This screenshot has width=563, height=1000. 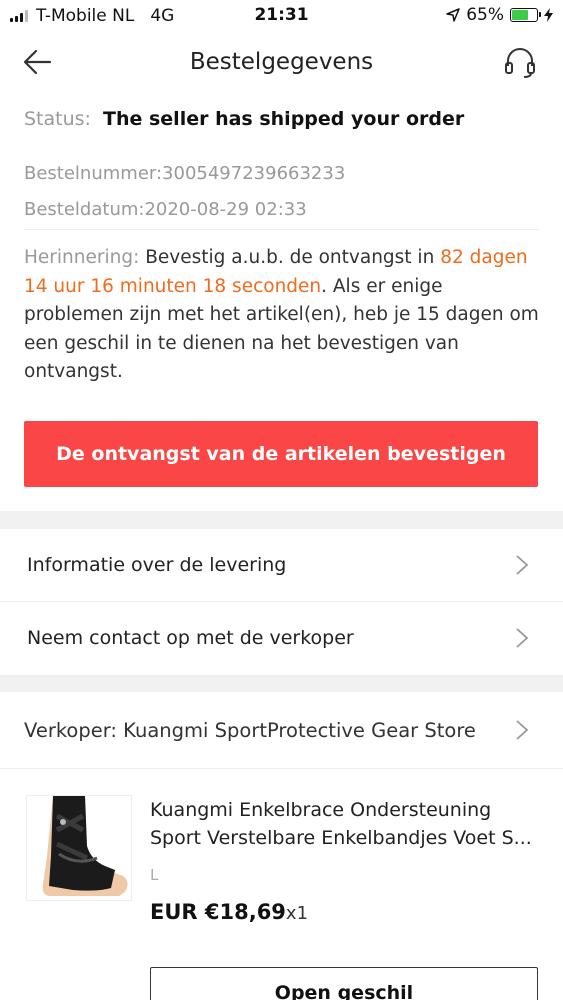 I want to click on status-bar-right: 65%, so click(x=499, y=15).